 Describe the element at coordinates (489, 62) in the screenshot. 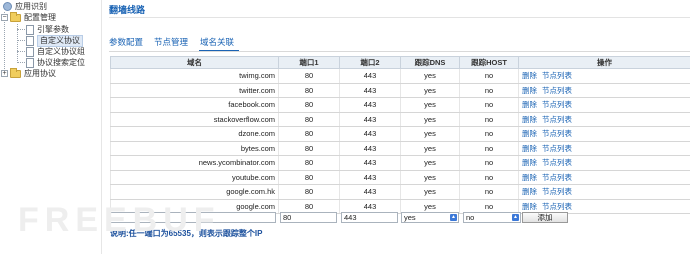

I see `col-header-track-host: 跟踪HOST` at that location.